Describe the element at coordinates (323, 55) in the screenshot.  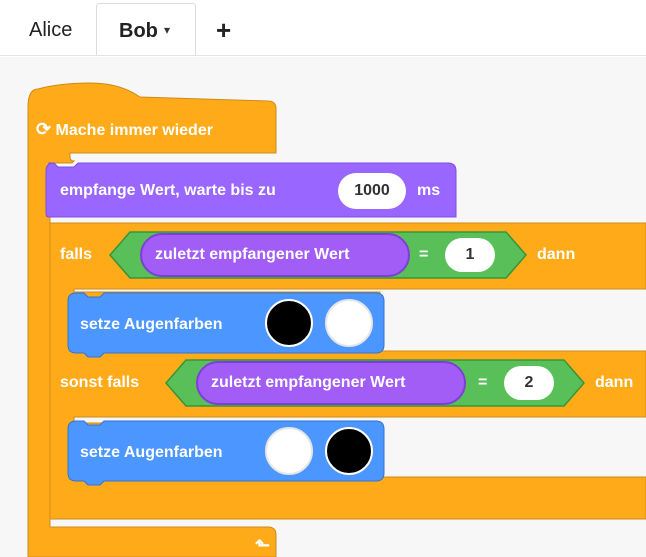
I see `tab-divider` at that location.